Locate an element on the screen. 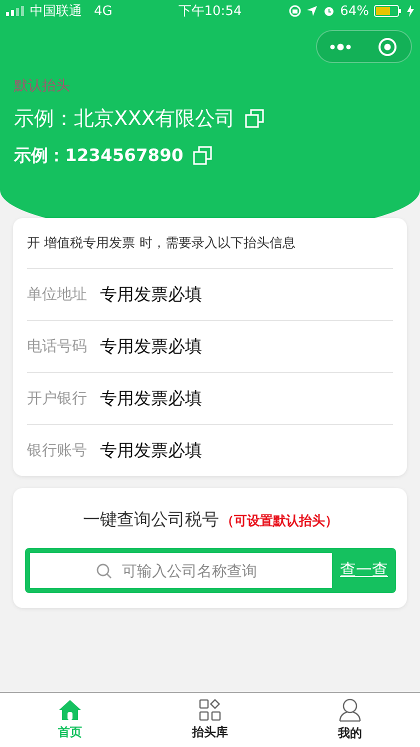 Image resolution: width=420 pixels, height=747 pixels. field-label: 单位地址 is located at coordinates (57, 294).